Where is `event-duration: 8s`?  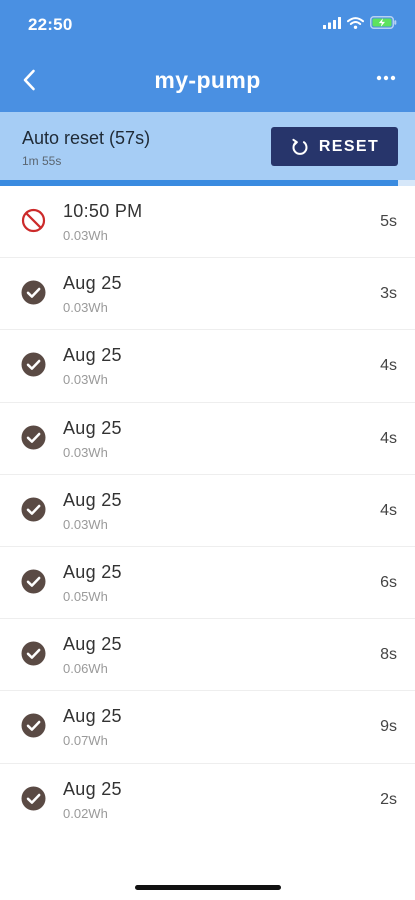
event-duration: 8s is located at coordinates (388, 655).